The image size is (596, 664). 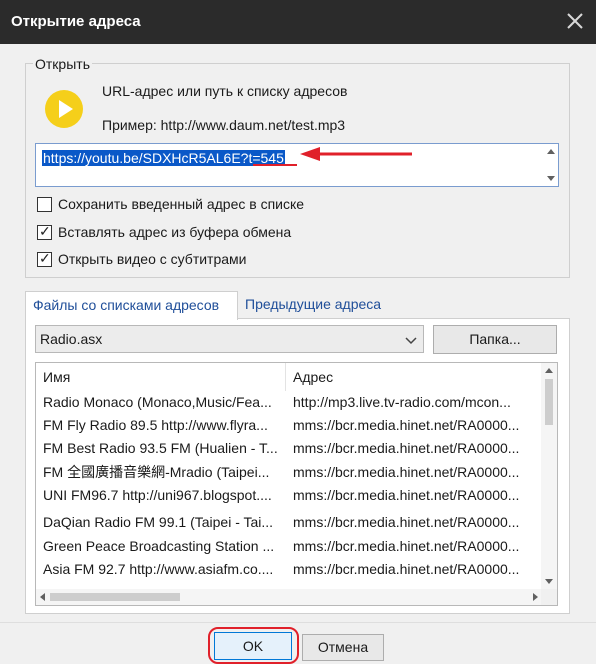 What do you see at coordinates (4, 354) in the screenshot?
I see `window-border-left` at bounding box center [4, 354].